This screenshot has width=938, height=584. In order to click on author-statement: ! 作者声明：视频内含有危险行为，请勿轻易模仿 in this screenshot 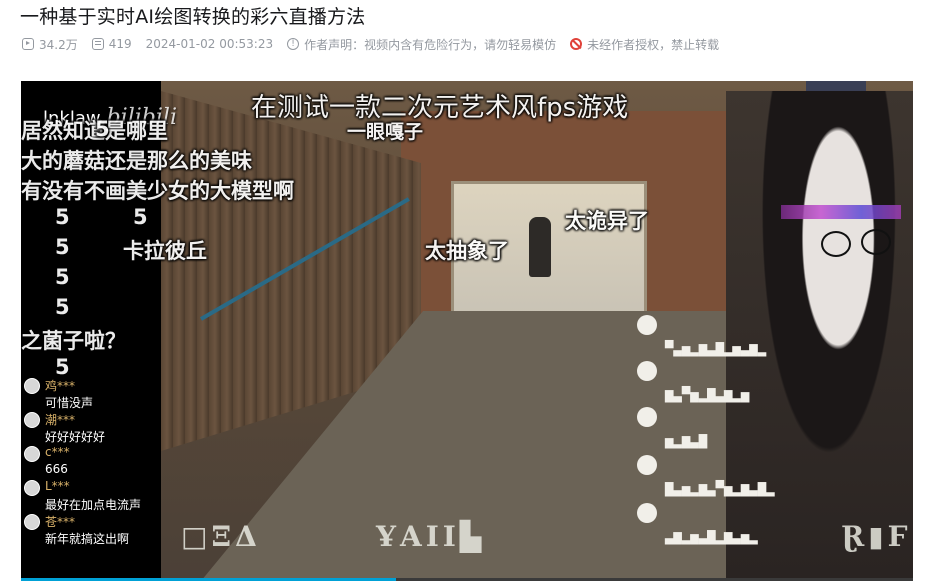, I will do `click(421, 44)`.